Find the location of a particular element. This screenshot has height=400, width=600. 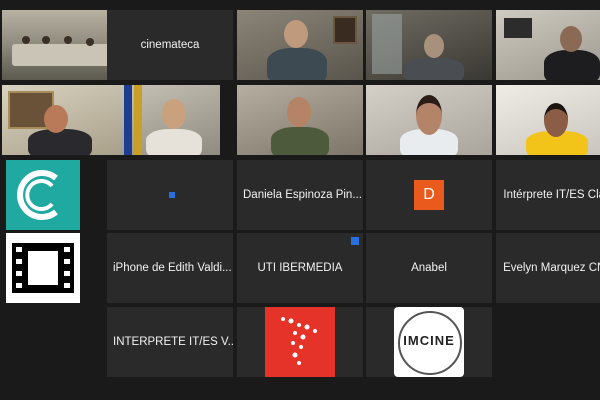

video-tile-man-curly-hair is located at coordinates (429, 120).